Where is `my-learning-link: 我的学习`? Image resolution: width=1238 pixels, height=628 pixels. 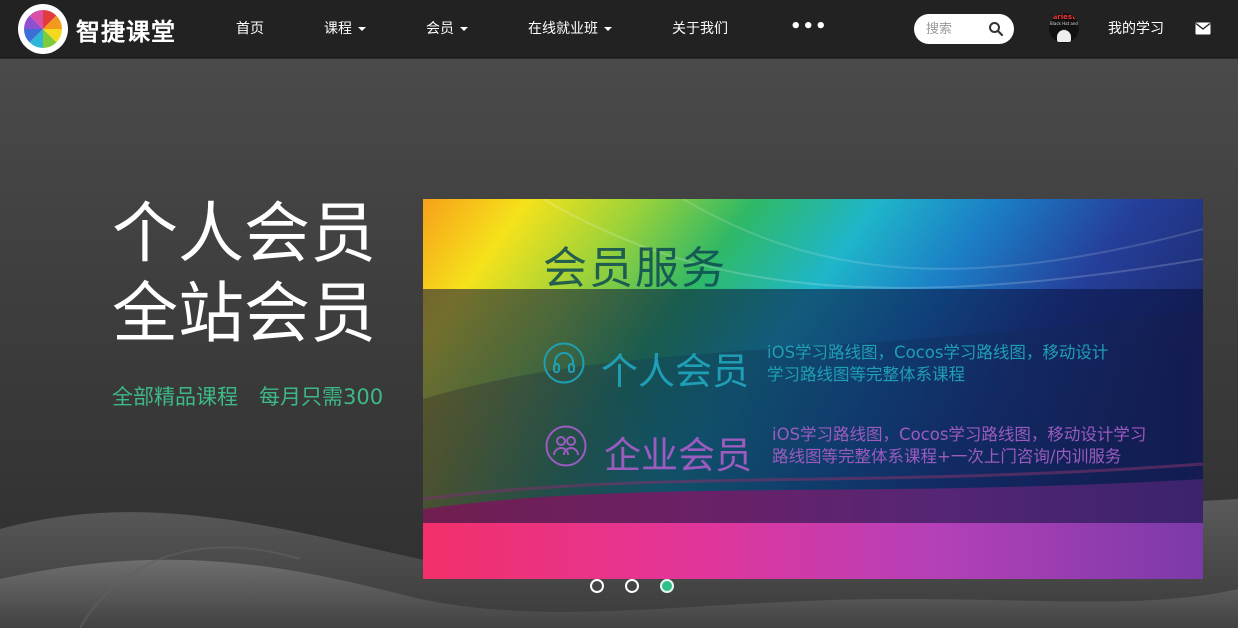 my-learning-link: 我的学习 is located at coordinates (1136, 29).